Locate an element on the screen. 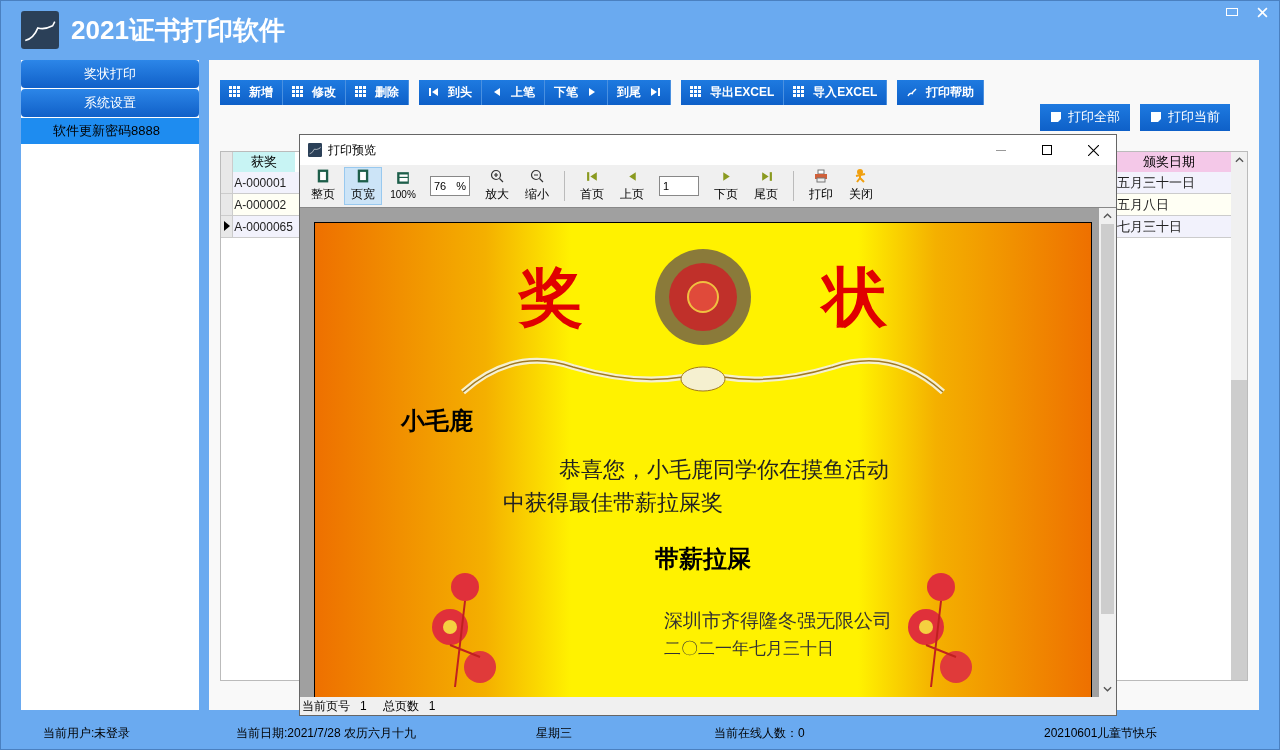 The height and width of the screenshot is (750, 1280). preview-tool-button: 关闭 is located at coordinates (861, 186).